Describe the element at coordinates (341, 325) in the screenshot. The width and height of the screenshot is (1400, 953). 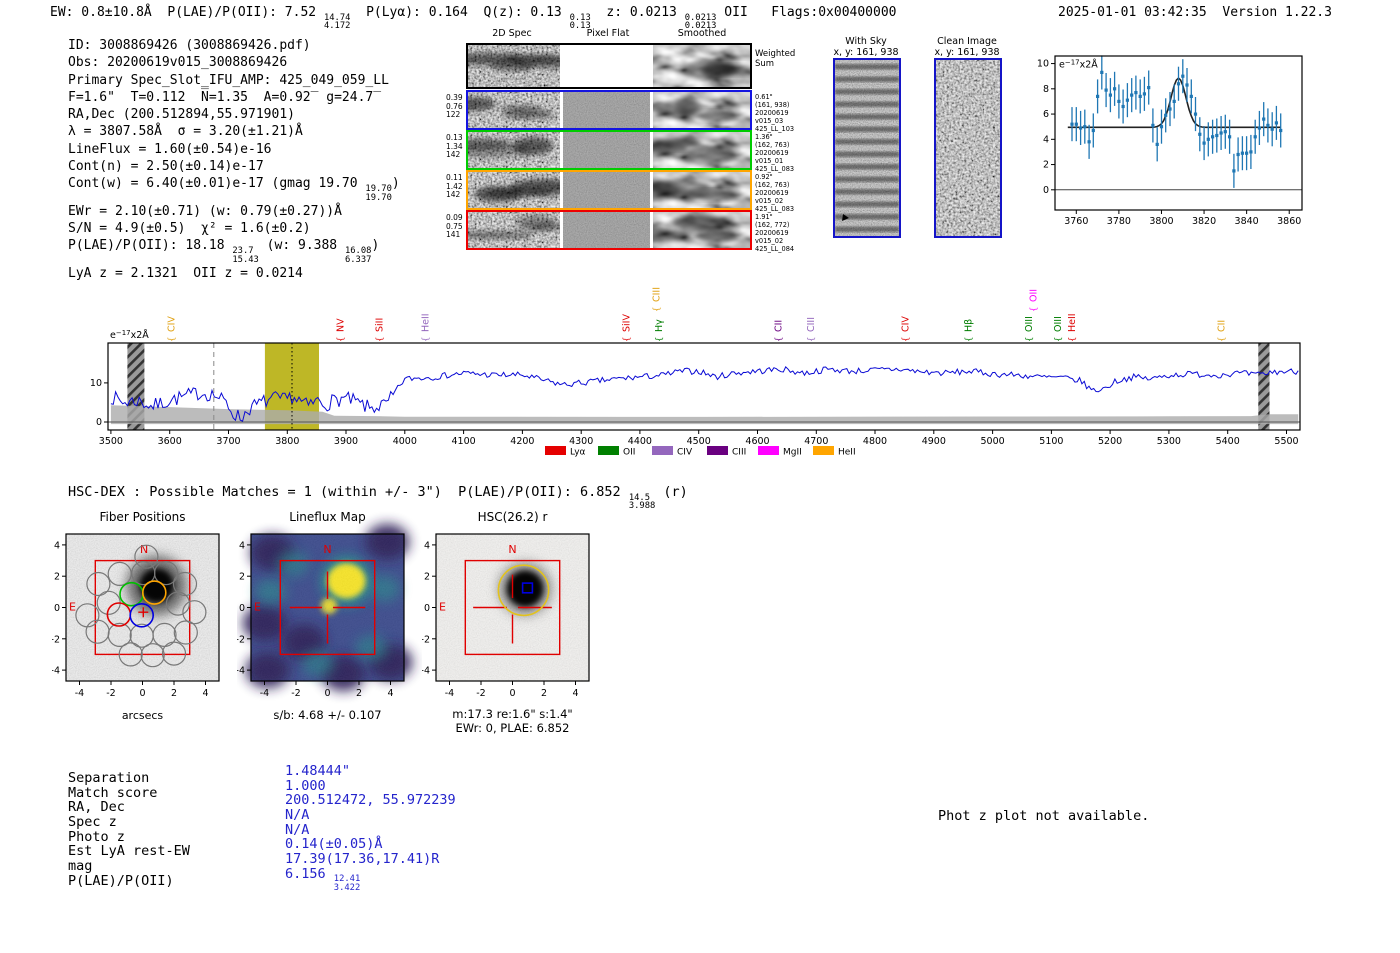
I see `svg-text: NV` at that location.